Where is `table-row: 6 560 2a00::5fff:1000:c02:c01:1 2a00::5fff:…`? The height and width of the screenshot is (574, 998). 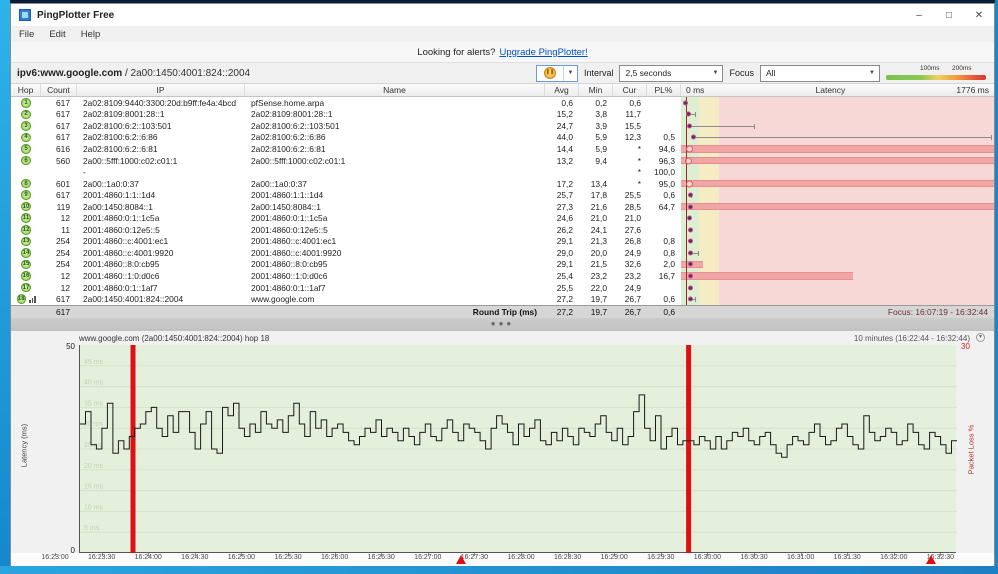 table-row: 6 560 2a00::5fff:1000:c02:c01:1 2a00::5fff:… is located at coordinates (502, 160).